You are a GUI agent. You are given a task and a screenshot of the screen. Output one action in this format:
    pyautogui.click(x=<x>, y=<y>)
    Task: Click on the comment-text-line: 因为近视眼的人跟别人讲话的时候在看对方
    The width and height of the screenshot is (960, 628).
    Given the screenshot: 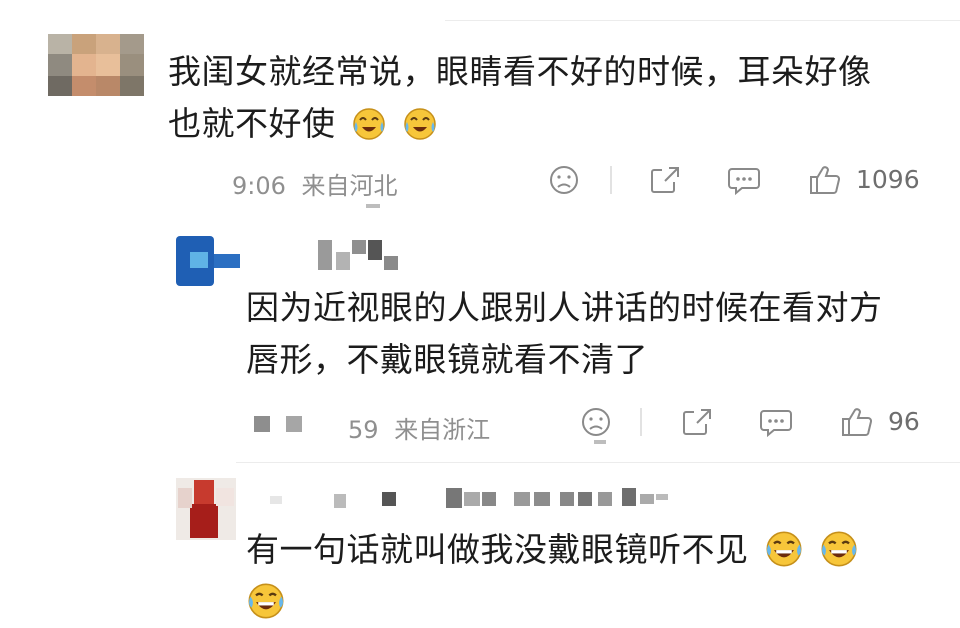 What is the action you would take?
    pyautogui.click(x=564, y=307)
    